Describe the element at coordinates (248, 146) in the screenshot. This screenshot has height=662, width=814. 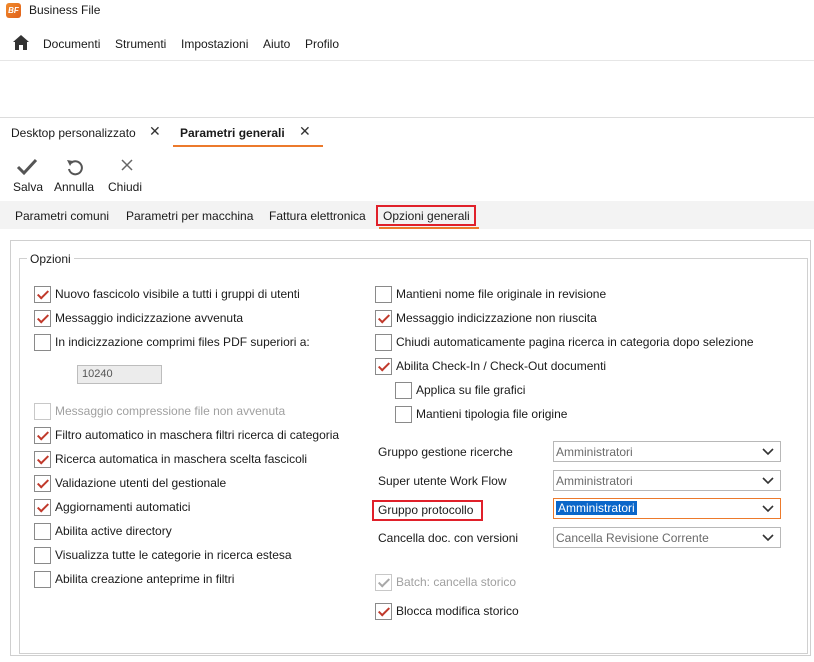
I see `active-tab-indicator` at that location.